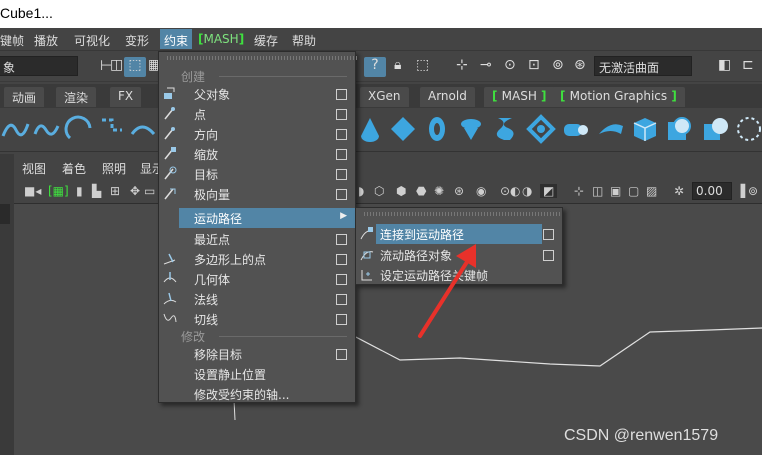 The image size is (762, 455). What do you see at coordinates (262, 58) in the screenshot?
I see `menu-tear-off-handle` at bounding box center [262, 58].